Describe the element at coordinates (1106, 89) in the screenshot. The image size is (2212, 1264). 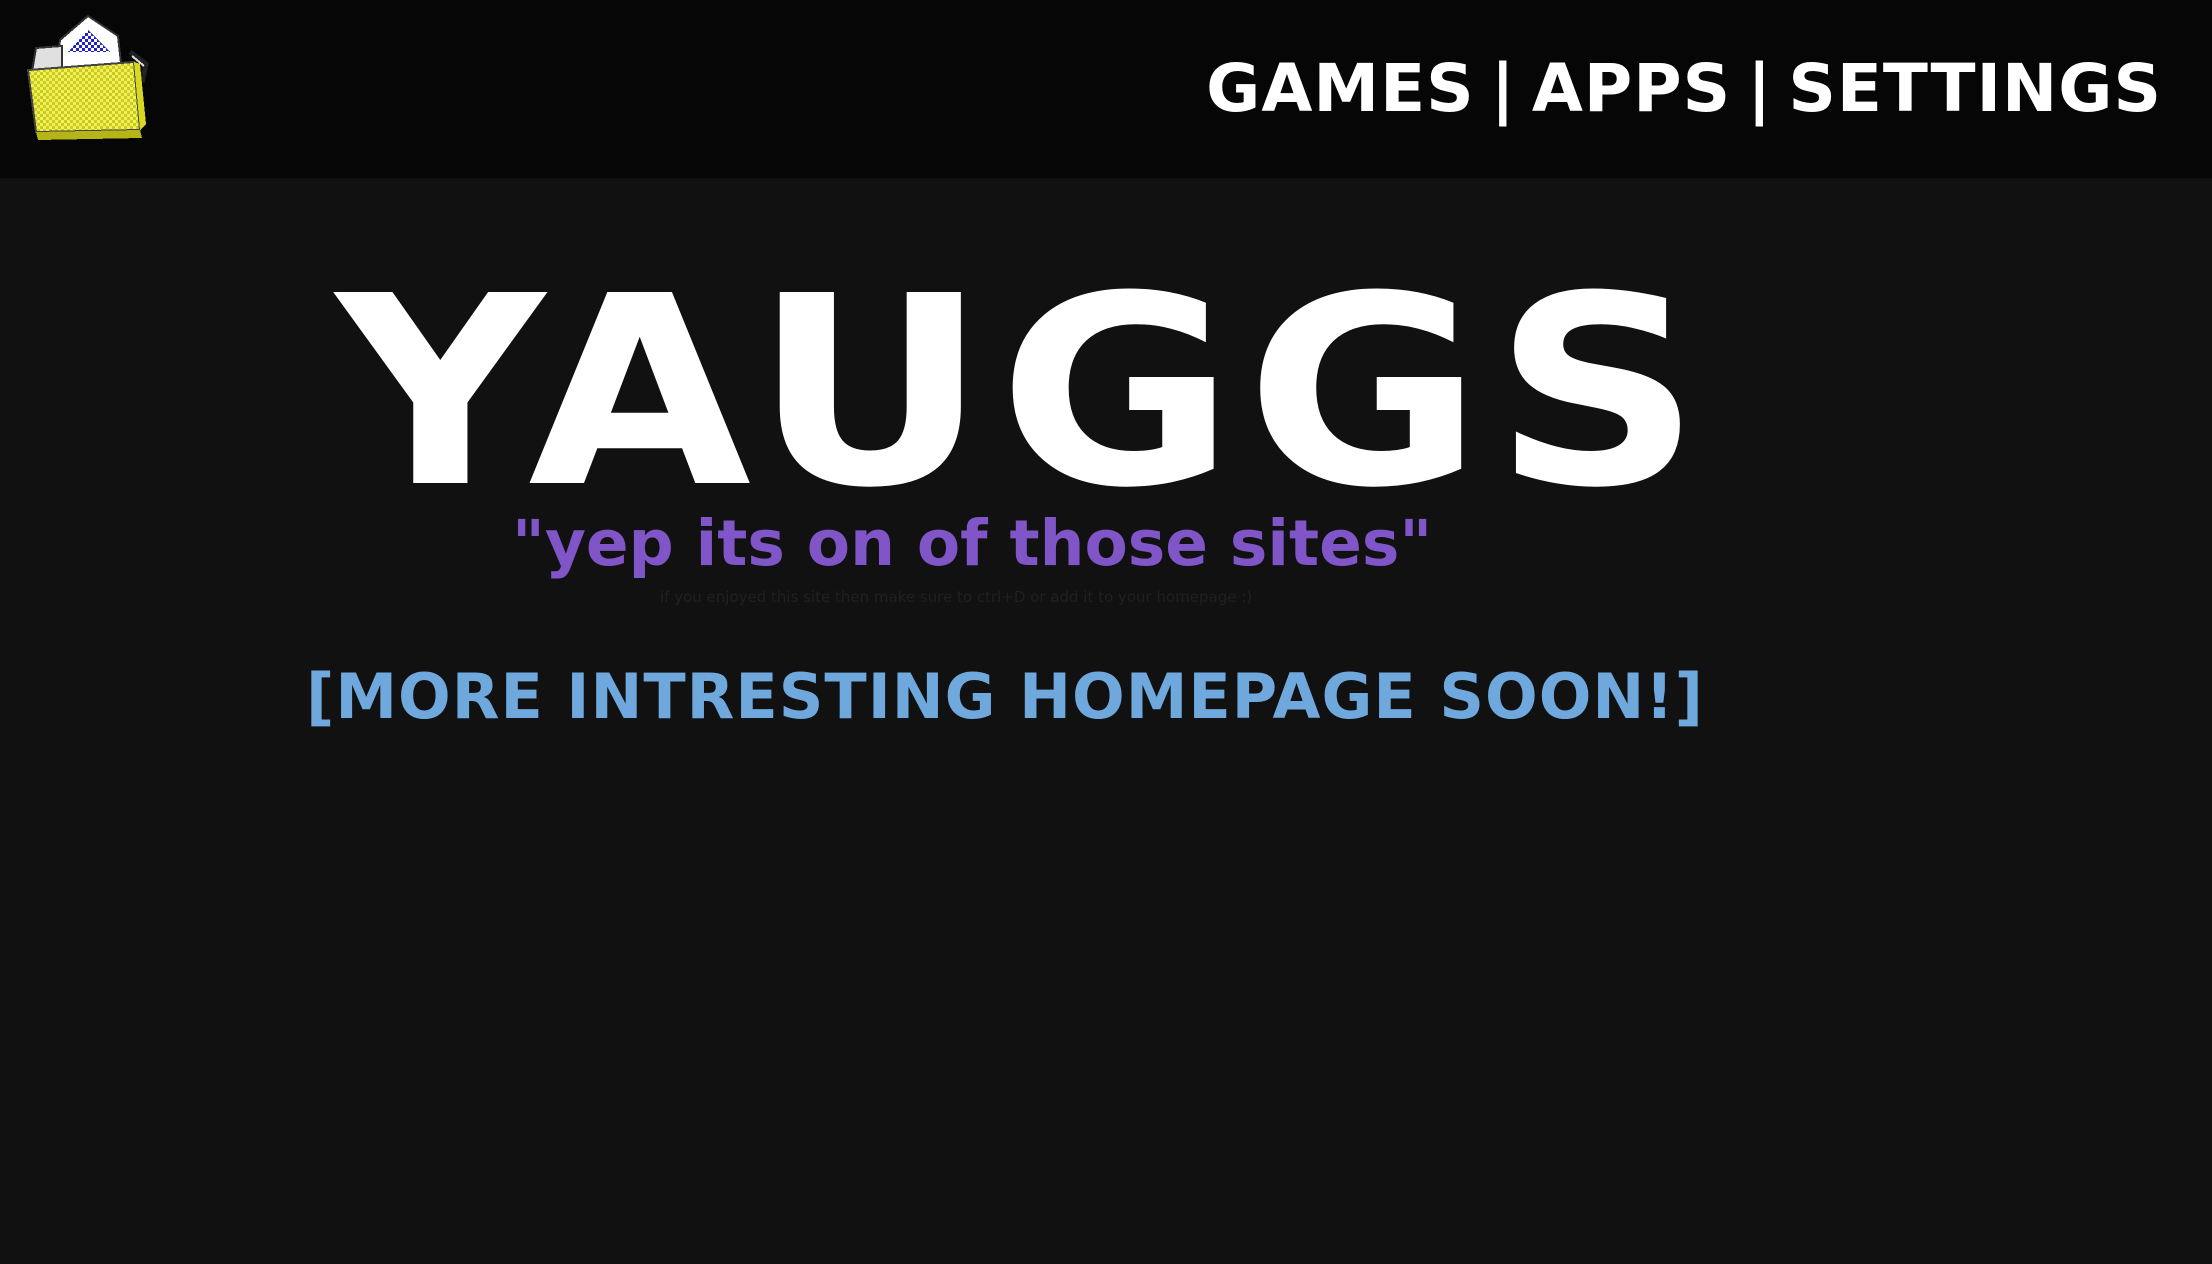
I see `top-bar: GAMES | APPS | SETTINGS` at that location.